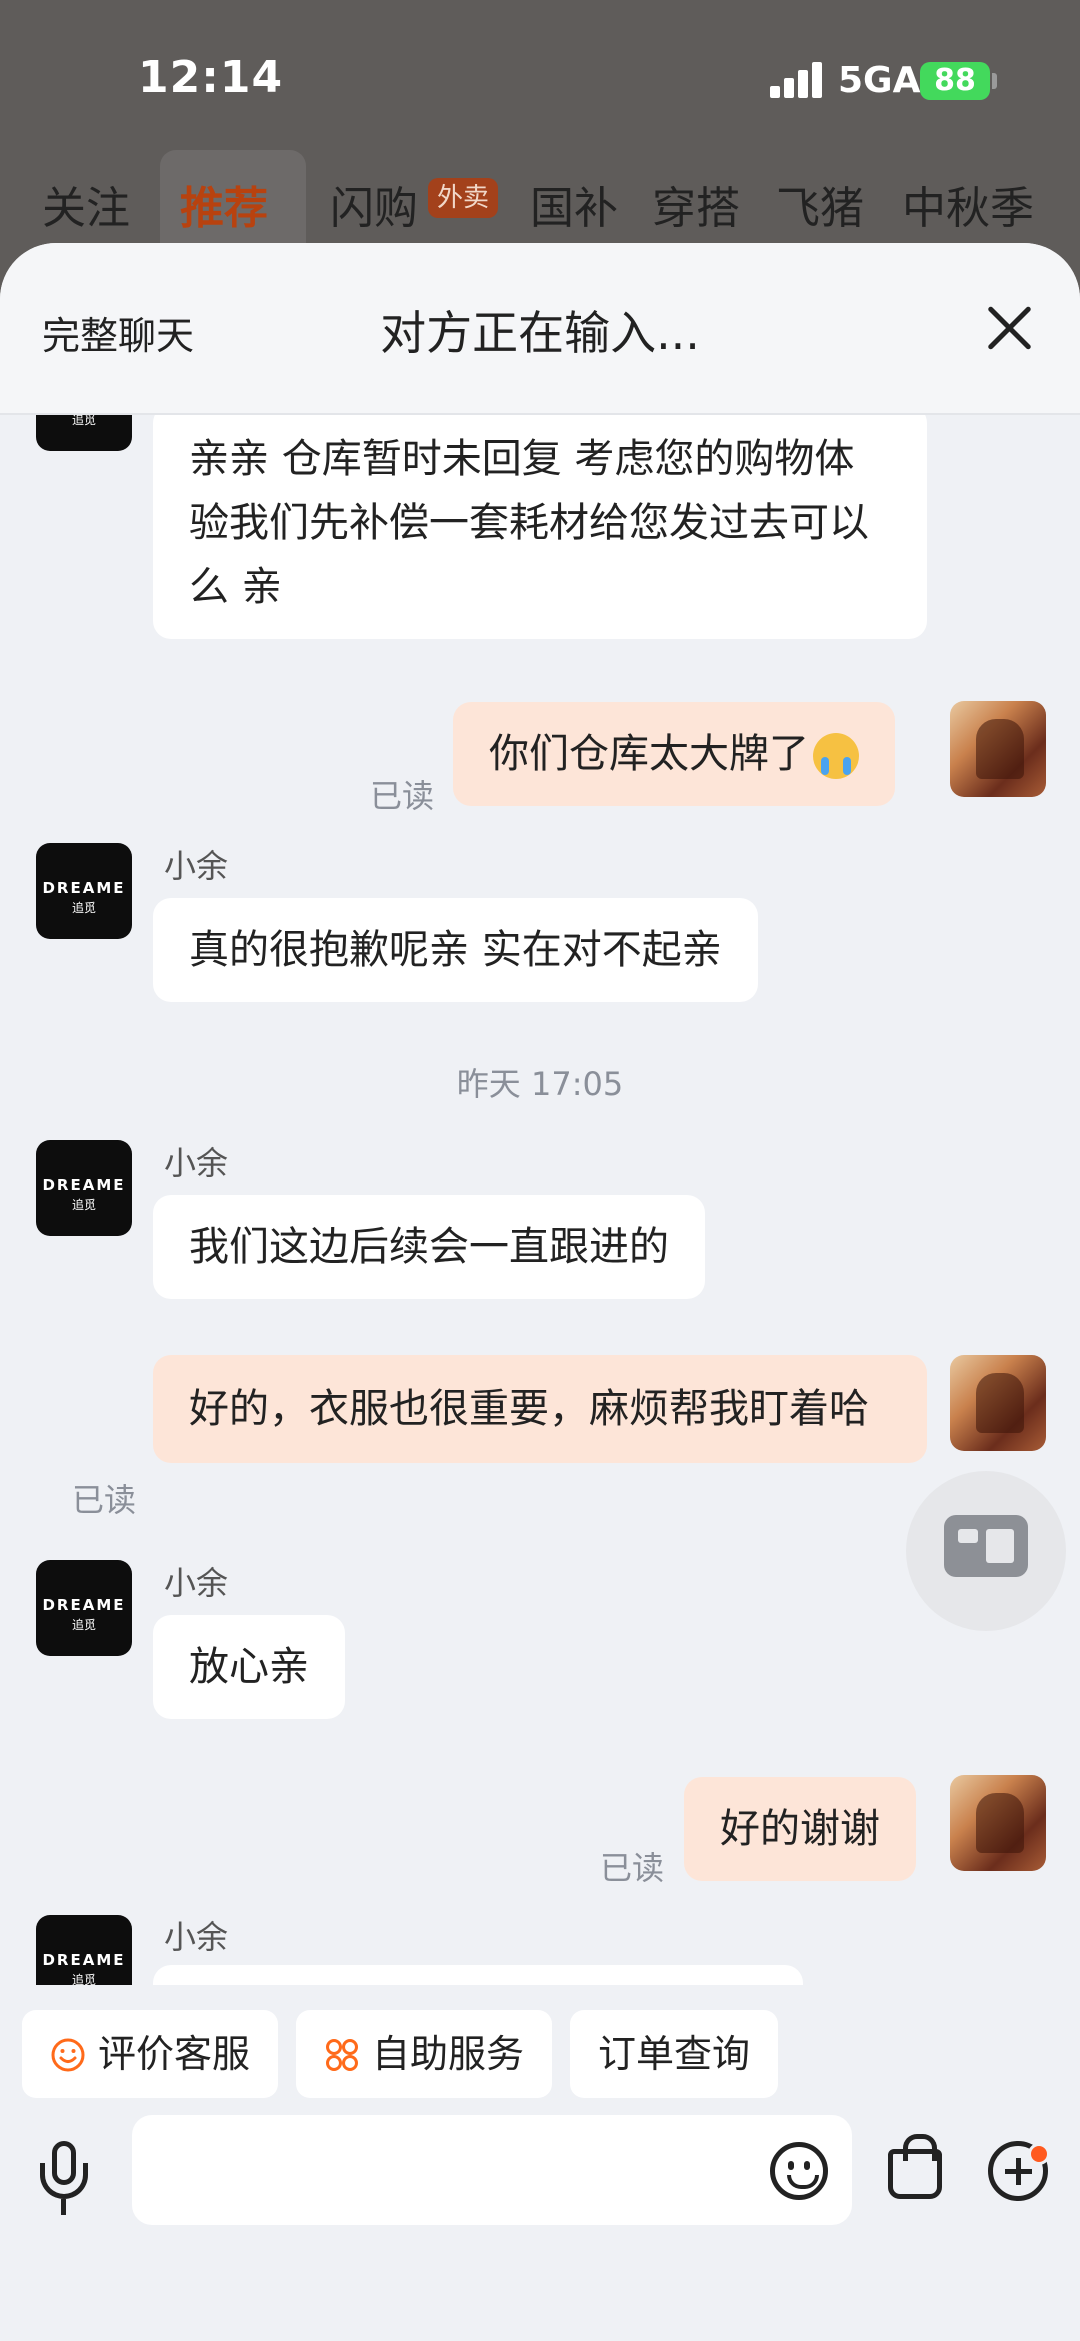  Describe the element at coordinates (478, 1975) in the screenshot. I see `message-bubble` at that location.